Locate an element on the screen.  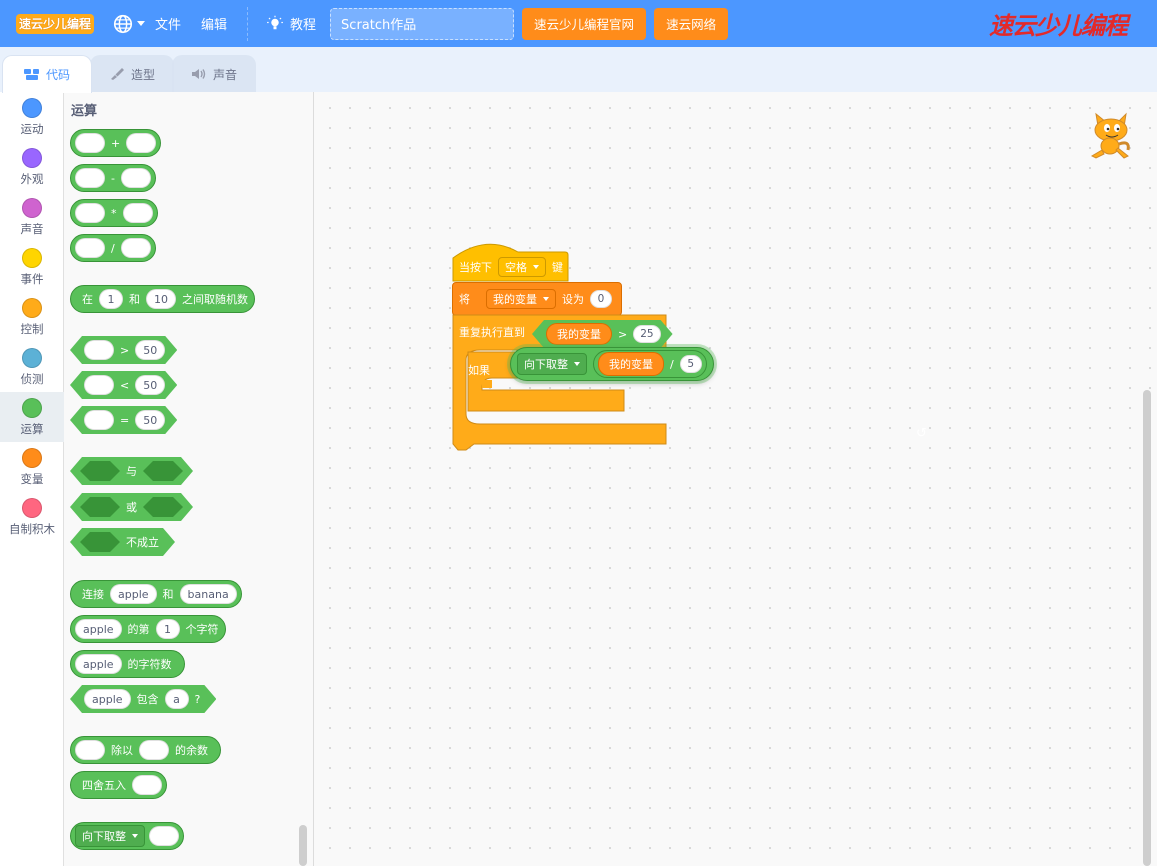
block-or: 或 is located at coordinates (131, 507).